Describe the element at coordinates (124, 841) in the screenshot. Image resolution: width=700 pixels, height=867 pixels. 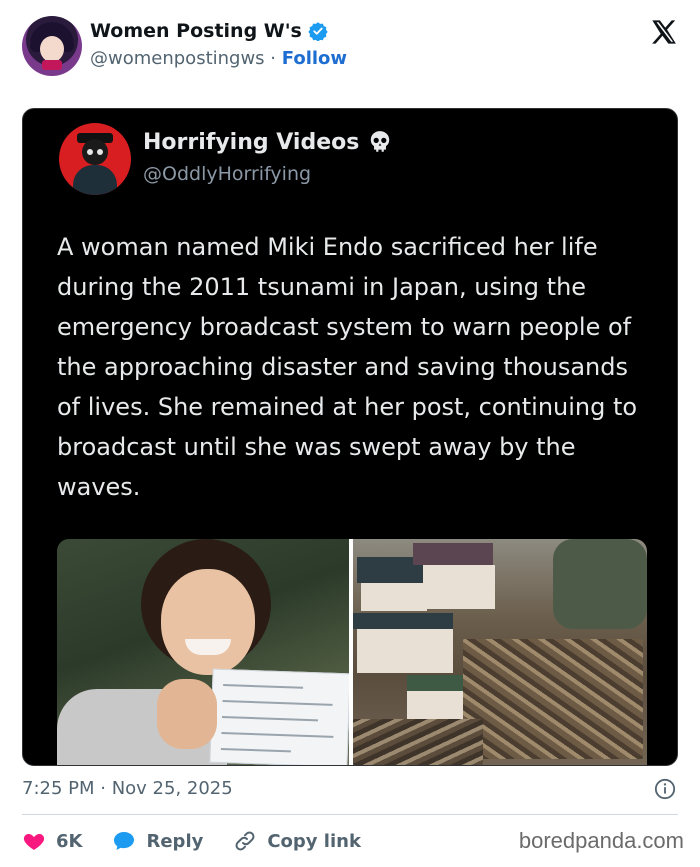
I see `speech-bubble-icon` at that location.